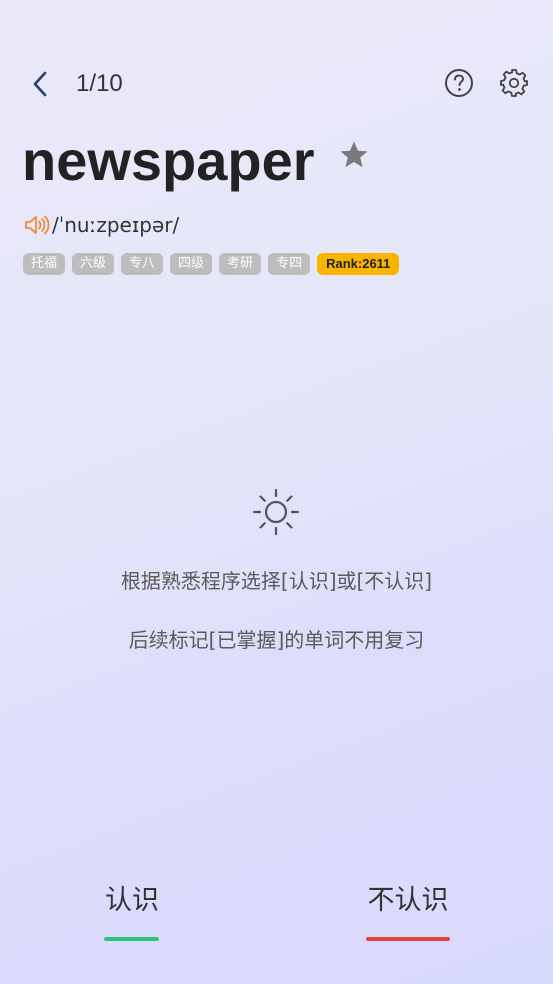 The width and height of the screenshot is (553, 984). I want to click on progress-counter: 1/10, so click(99, 83).